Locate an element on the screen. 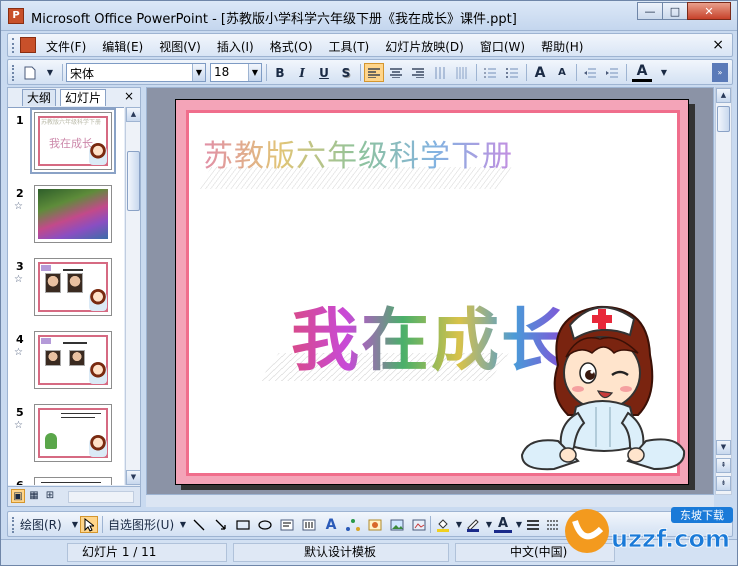 The width and height of the screenshot is (738, 566). font-size-select: 18 ▼ is located at coordinates (236, 72).